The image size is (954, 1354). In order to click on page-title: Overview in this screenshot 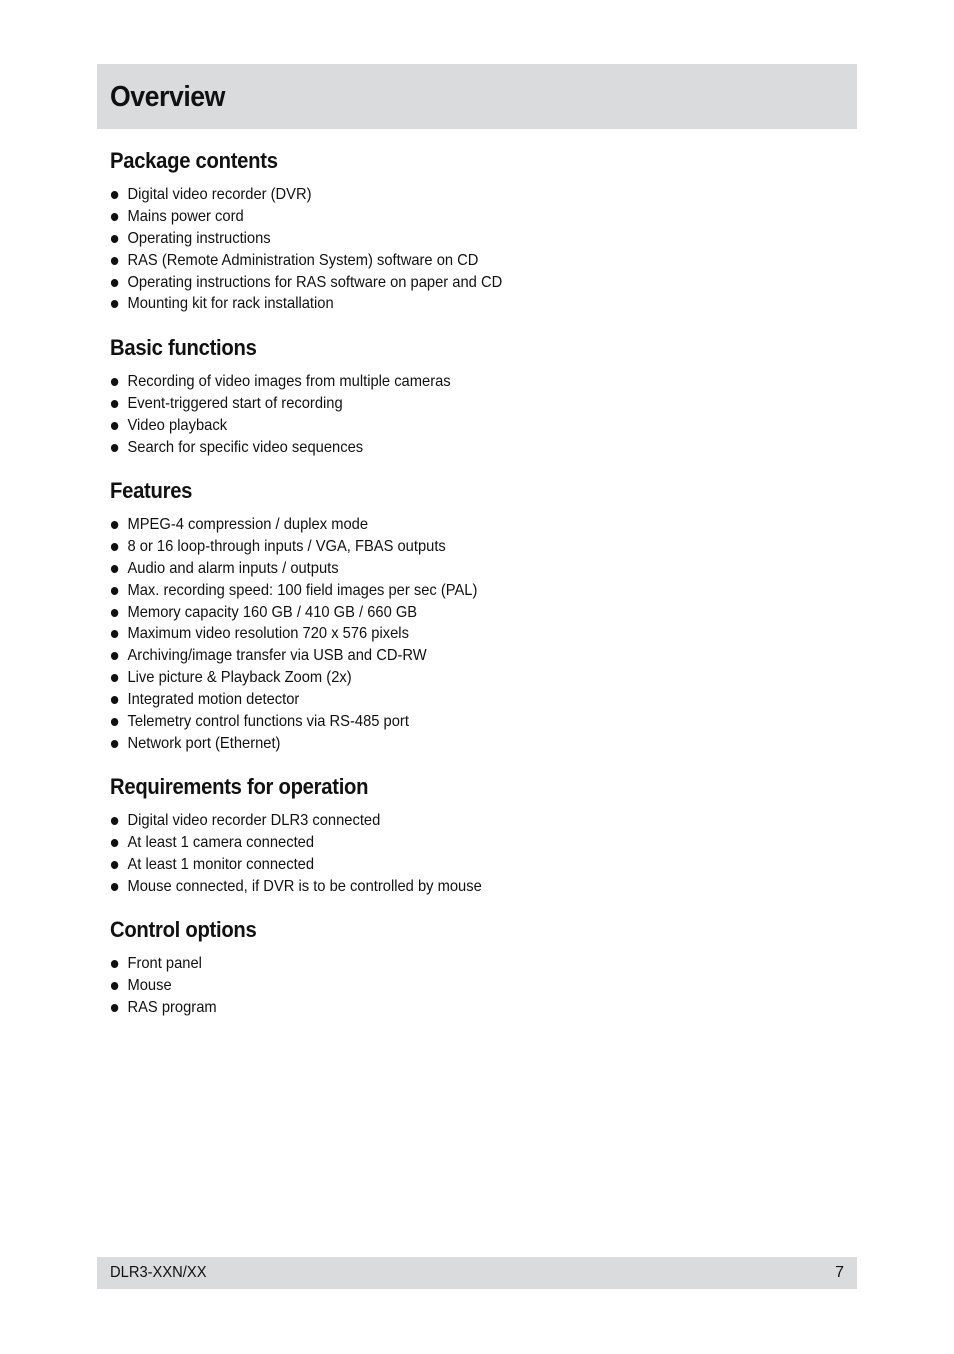, I will do `click(167, 97)`.